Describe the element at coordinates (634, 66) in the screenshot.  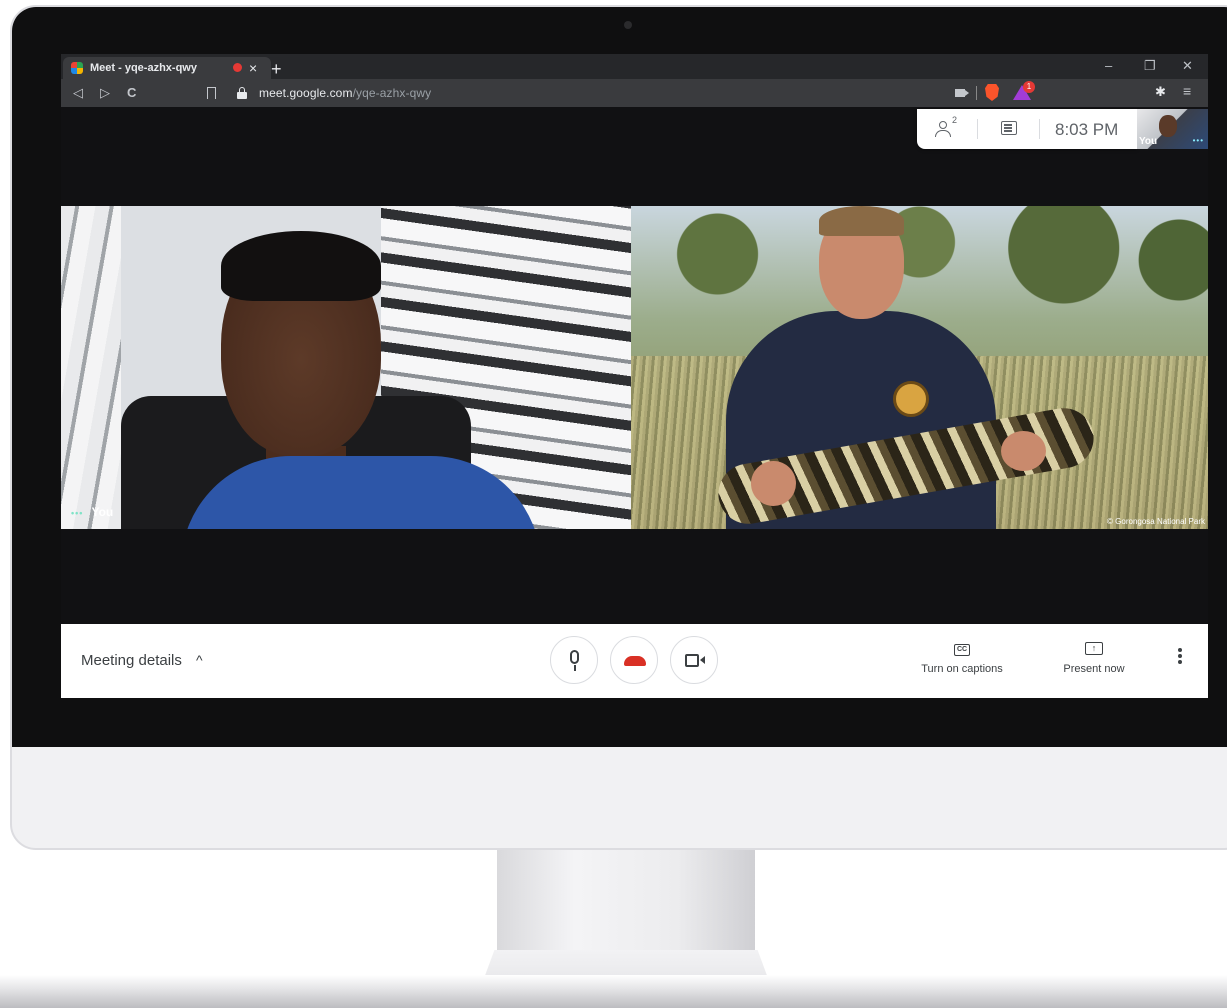
I see `tab-bar: Meet - yqe-azhx-qwy × + – ❐ ✕` at that location.